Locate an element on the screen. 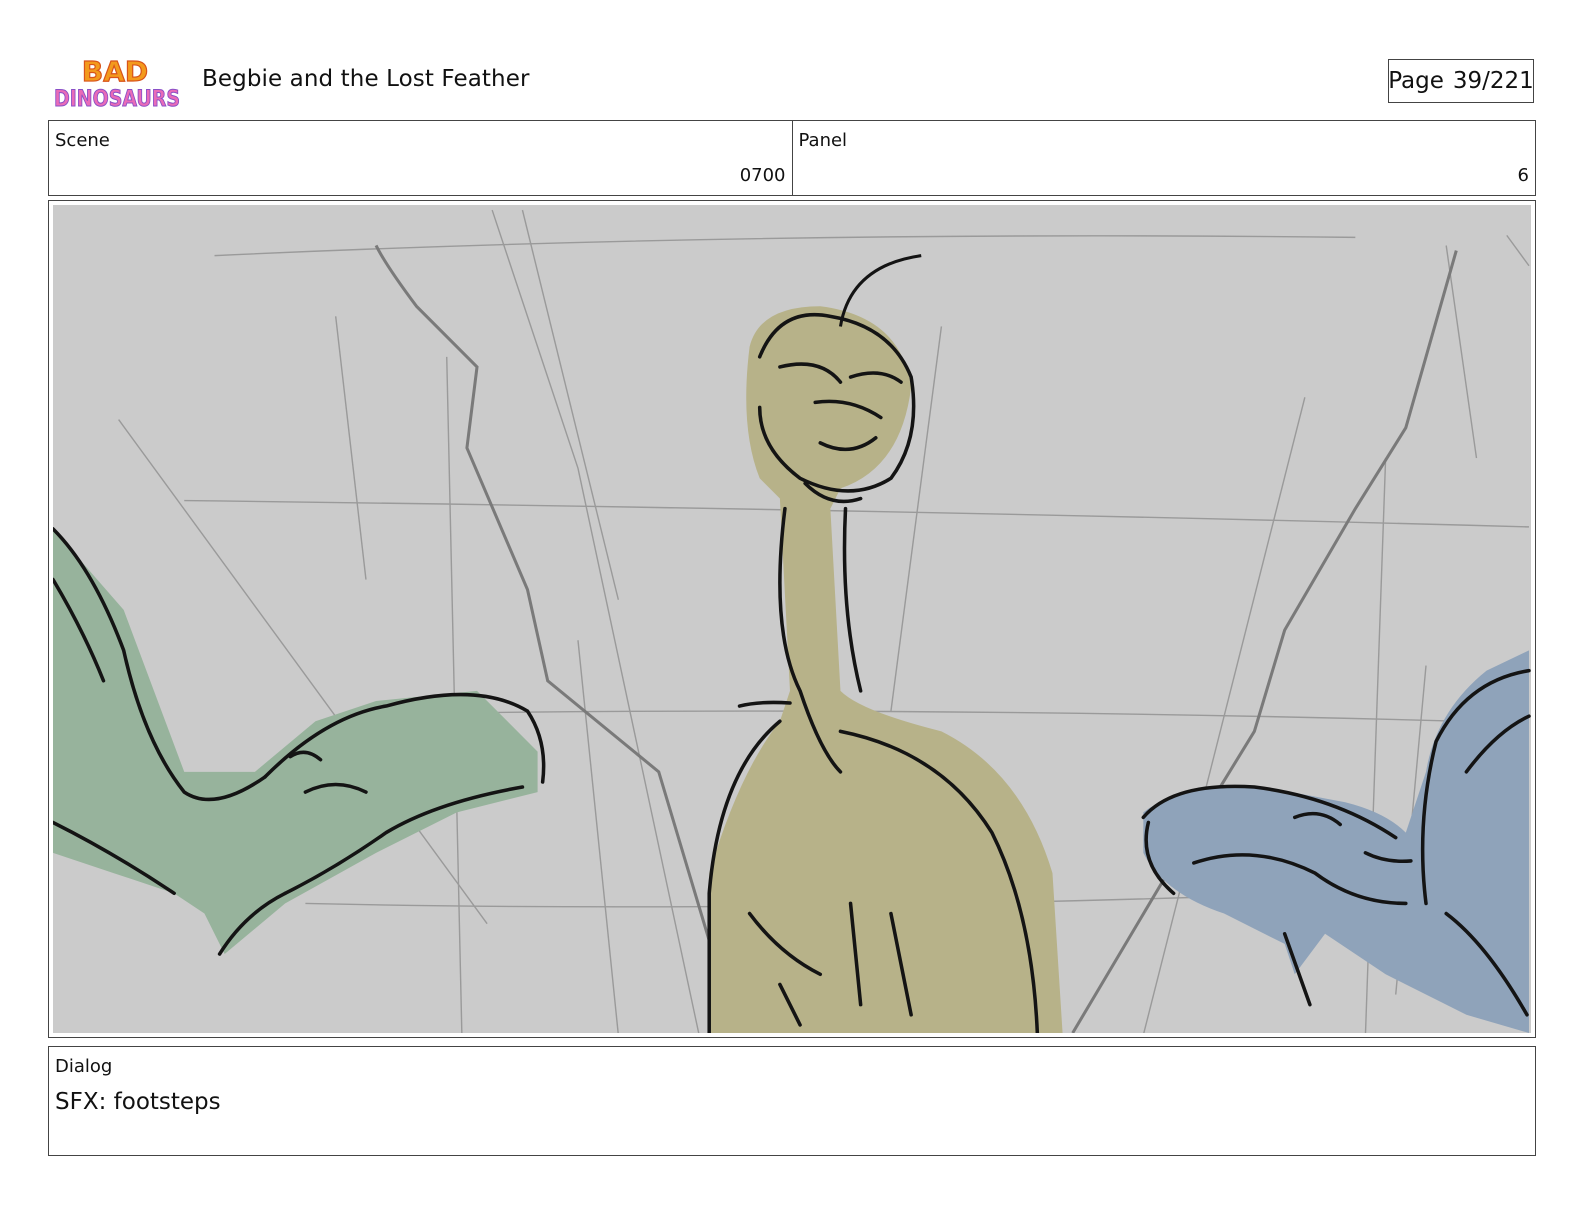 The height and width of the screenshot is (1224, 1584). scene-number: 0700 is located at coordinates (762, 175).